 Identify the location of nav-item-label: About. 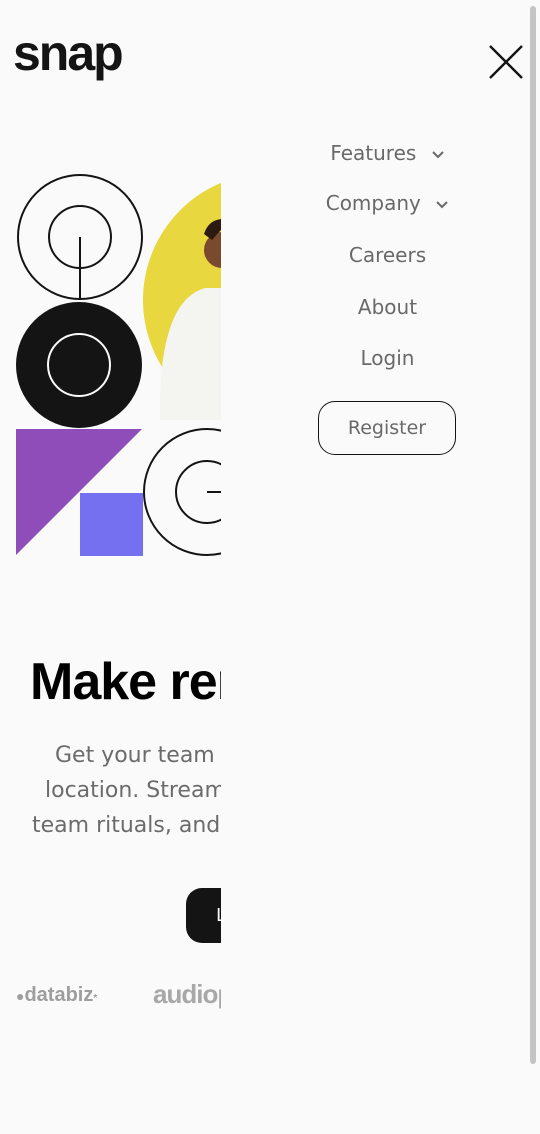
(387, 307).